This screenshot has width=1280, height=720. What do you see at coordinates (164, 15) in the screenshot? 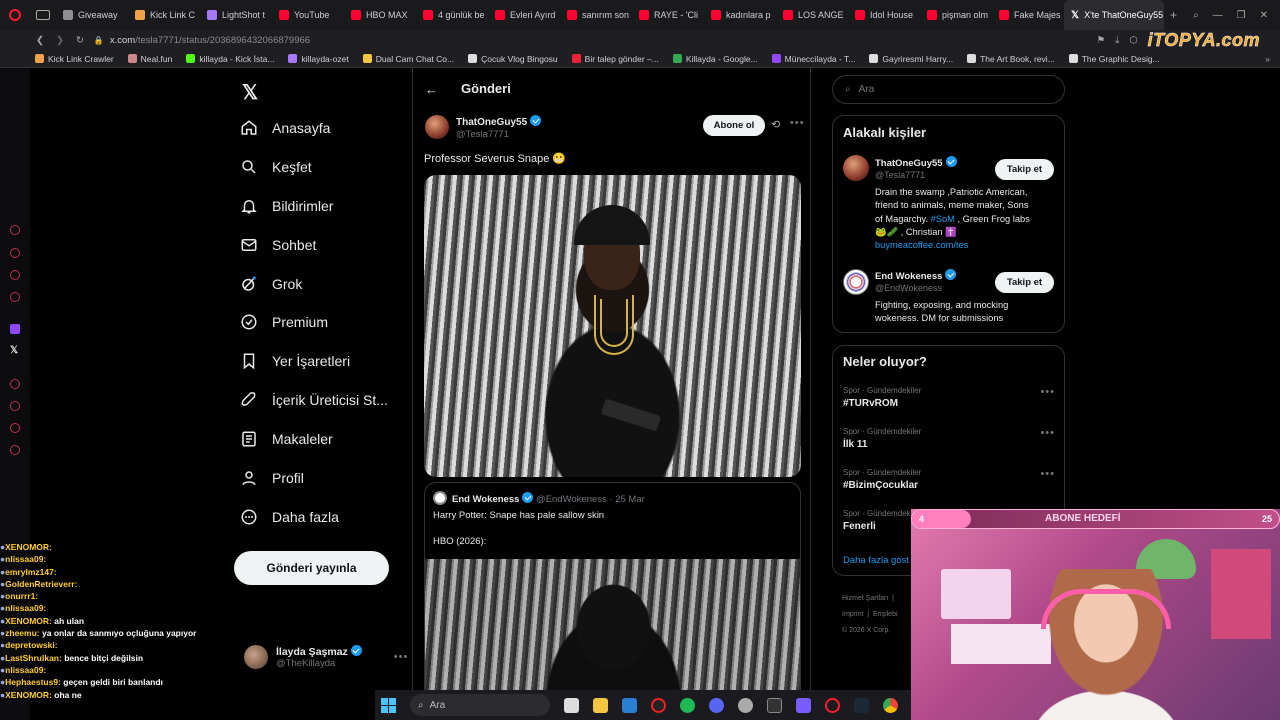
I see `browser-tab: Kick Link C` at bounding box center [164, 15].